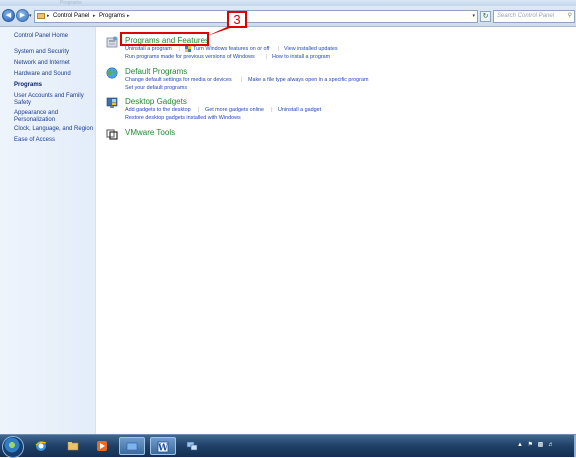 The image size is (576, 458). What do you see at coordinates (50, 100) in the screenshot?
I see `nav-user-accounts-and-family-safety: User Accounts and Family Safety` at bounding box center [50, 100].